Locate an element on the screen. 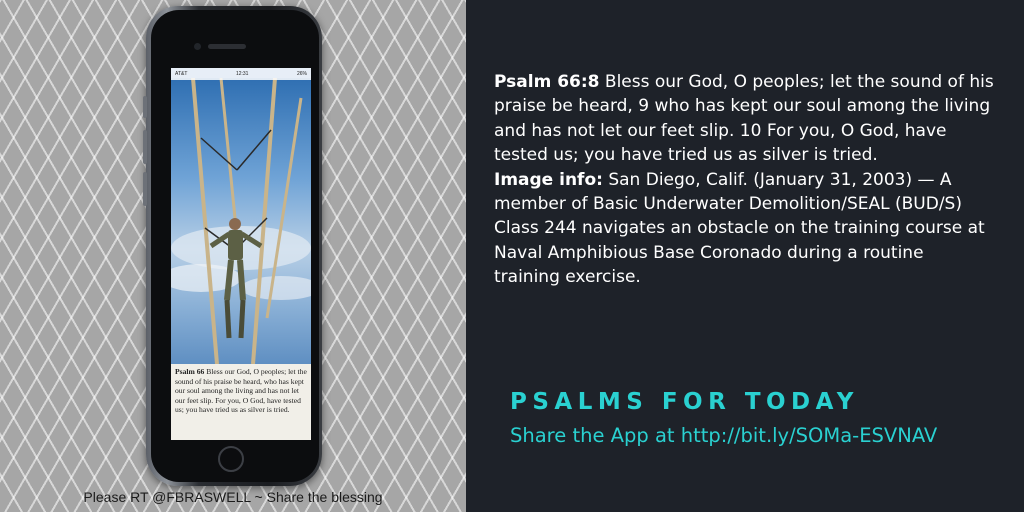 This screenshot has width=1024, height=512. verse-reference: Psalm 66:8 is located at coordinates (547, 82).